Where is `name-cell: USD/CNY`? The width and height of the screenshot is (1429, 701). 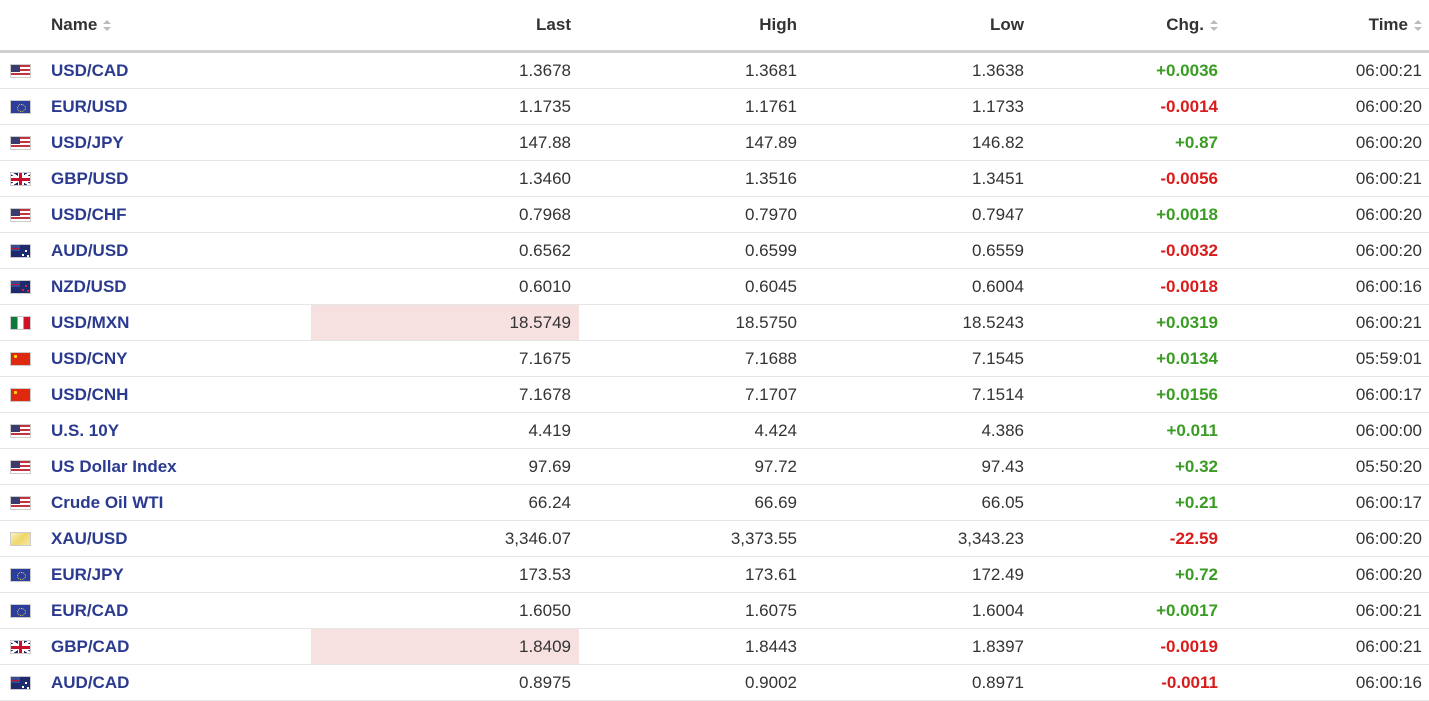 name-cell: USD/CNY is located at coordinates (176, 358).